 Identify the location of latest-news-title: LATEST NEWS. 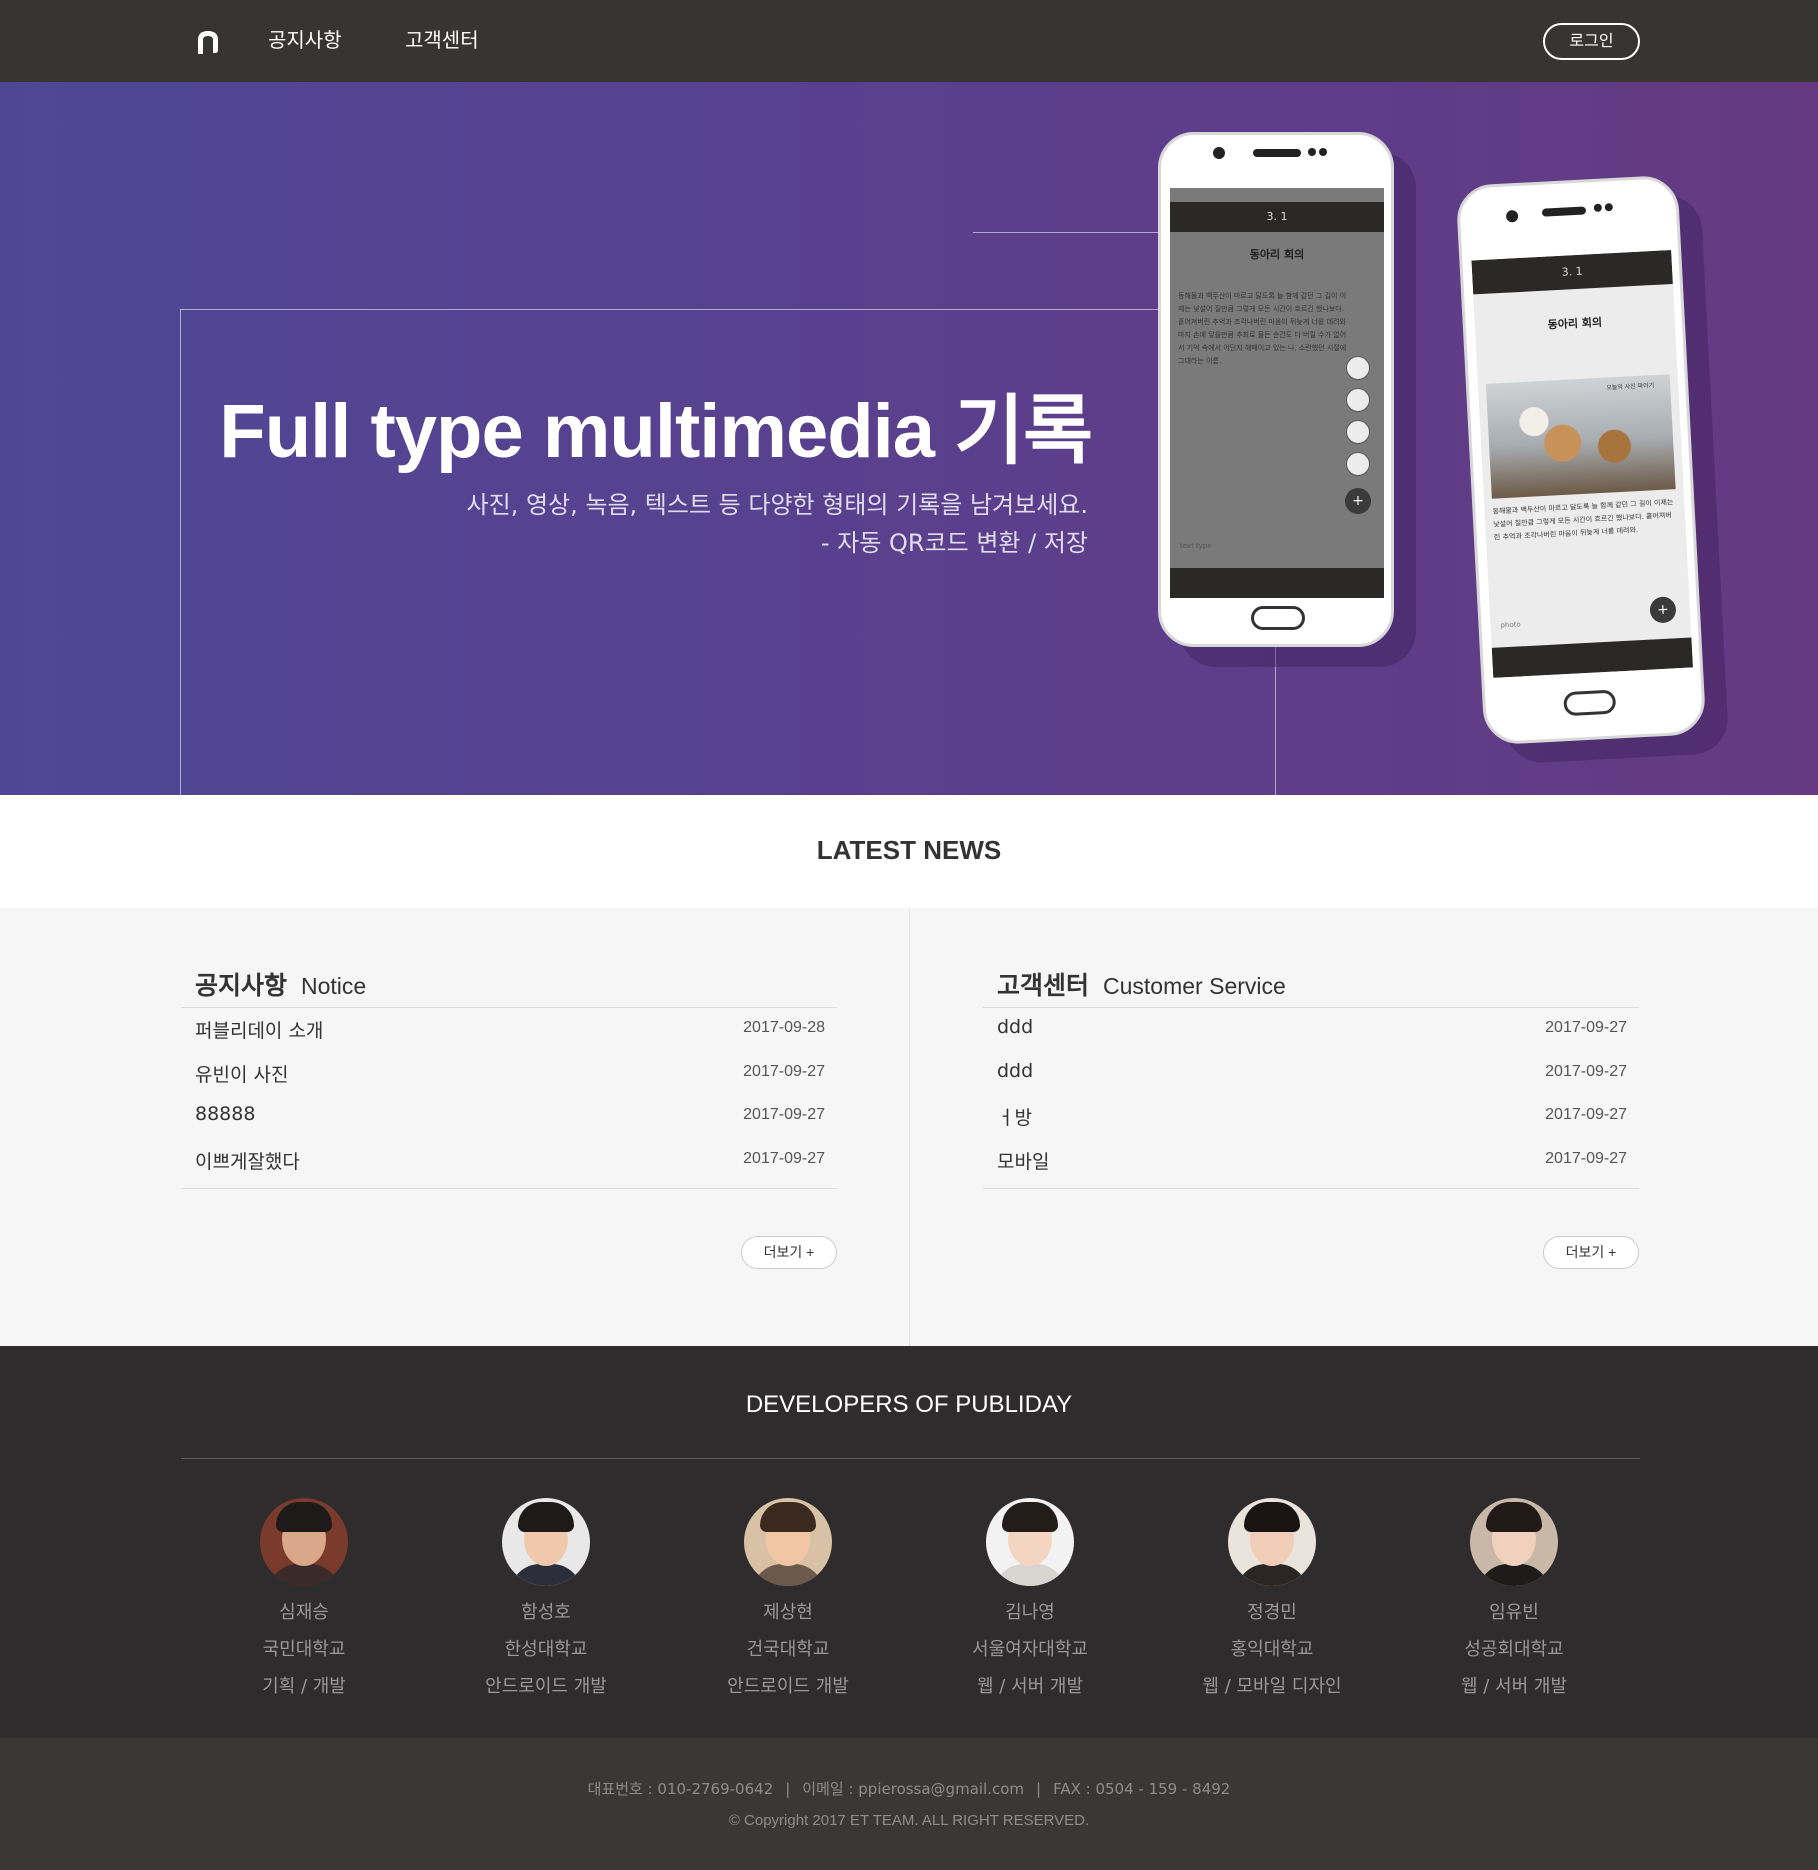
(909, 850).